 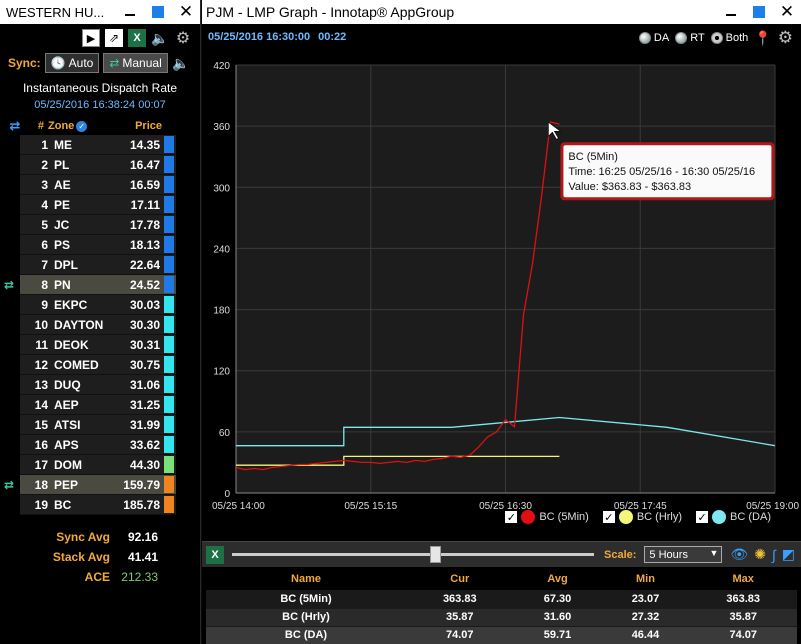 I want to click on chart-area-icon: ◩, so click(x=788, y=554).